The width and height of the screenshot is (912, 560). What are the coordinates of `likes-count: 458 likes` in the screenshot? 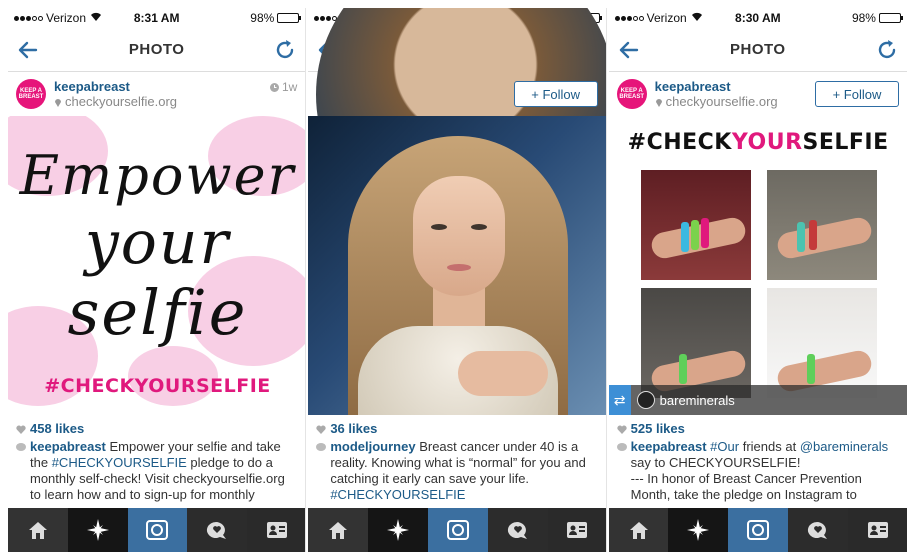 It's located at (57, 429).